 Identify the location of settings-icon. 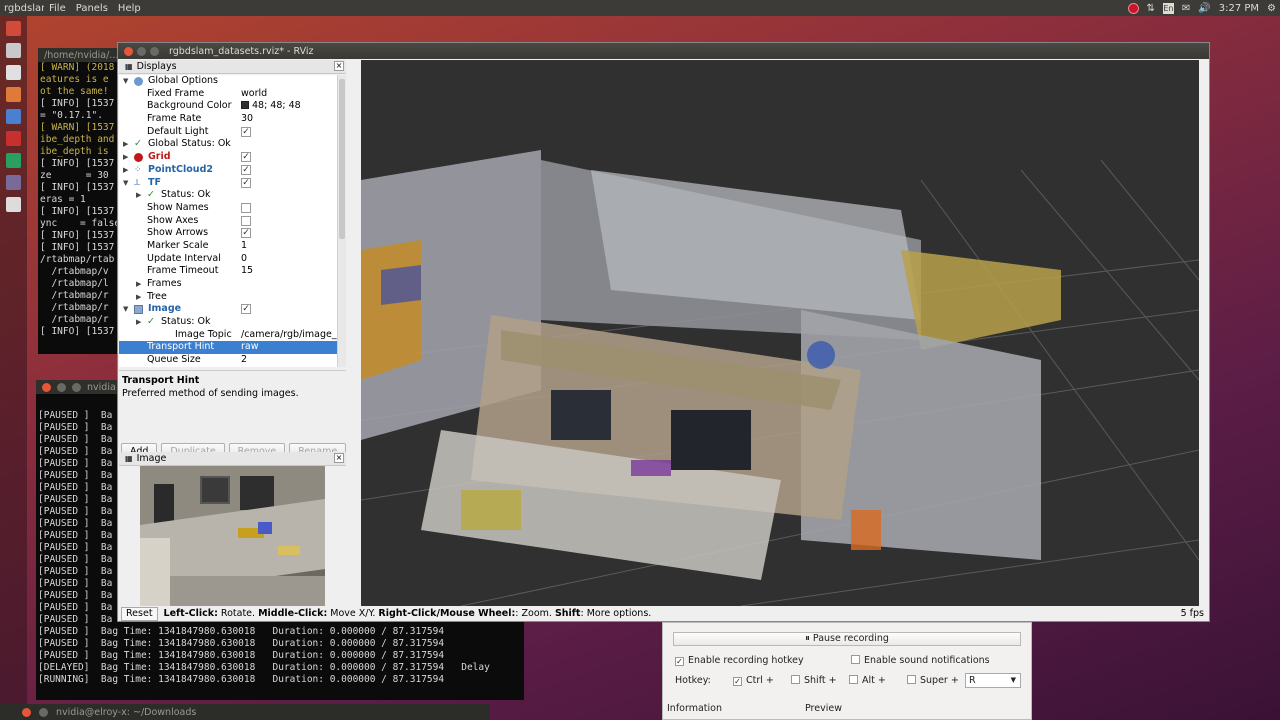
(13, 94).